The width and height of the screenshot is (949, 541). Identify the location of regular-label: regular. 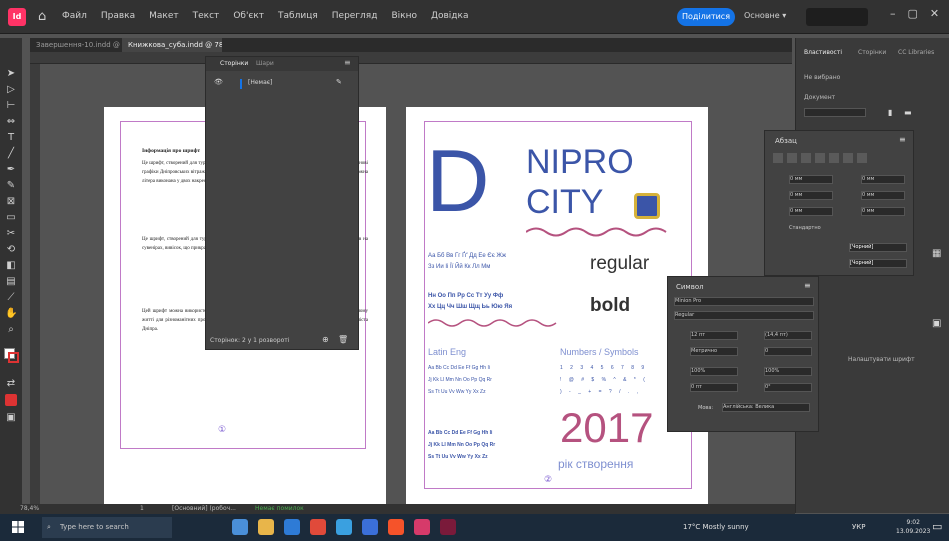
(619, 264).